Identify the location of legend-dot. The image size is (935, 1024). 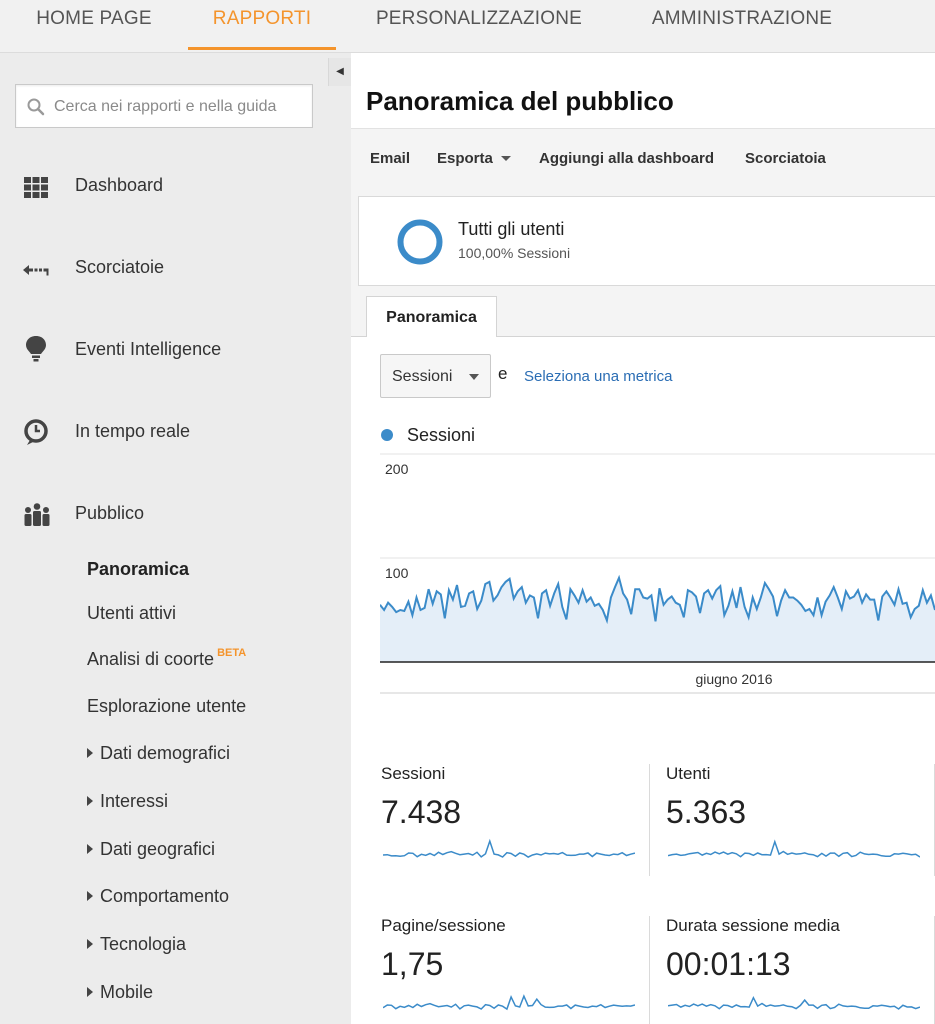
(387, 435).